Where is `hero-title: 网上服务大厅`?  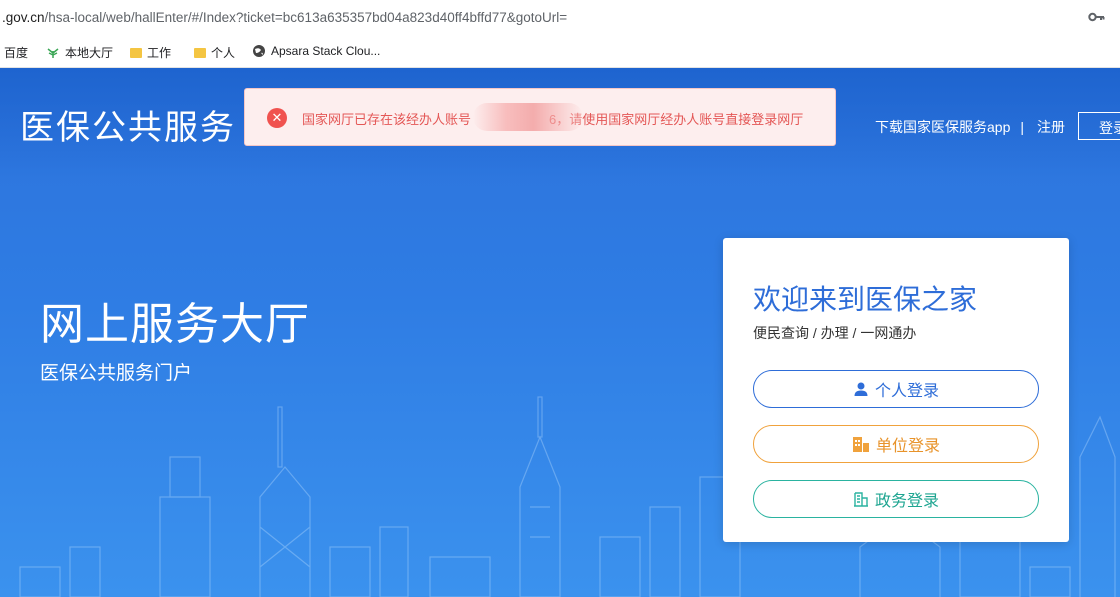 hero-title: 网上服务大厅 is located at coordinates (175, 324).